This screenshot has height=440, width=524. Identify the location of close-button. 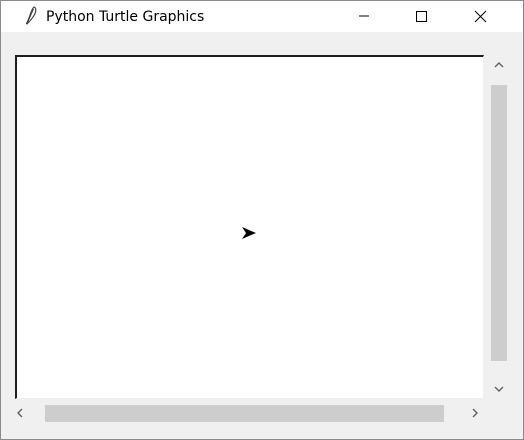
(480, 16).